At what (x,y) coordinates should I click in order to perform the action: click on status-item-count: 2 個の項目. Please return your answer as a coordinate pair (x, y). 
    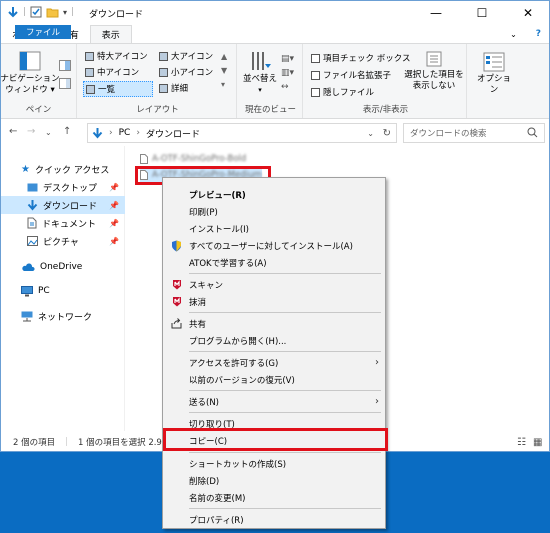
    Looking at the image, I should click on (34, 443).